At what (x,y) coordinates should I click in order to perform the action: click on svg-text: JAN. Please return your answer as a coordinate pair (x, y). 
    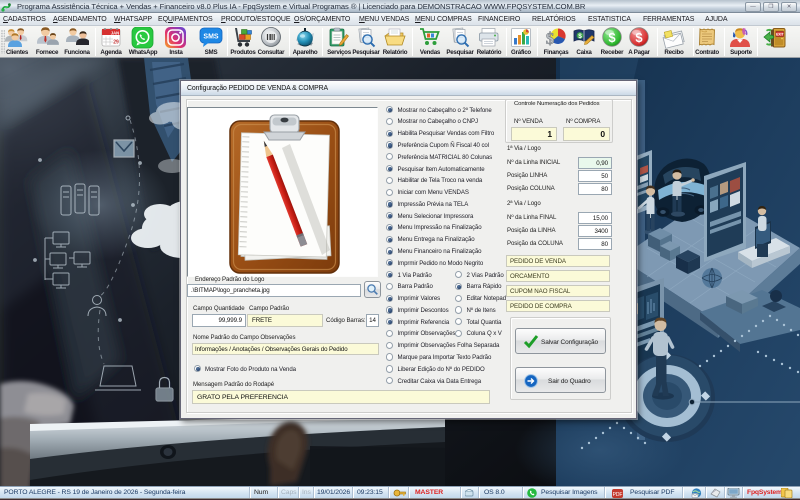
    Looking at the image, I should click on (115, 32).